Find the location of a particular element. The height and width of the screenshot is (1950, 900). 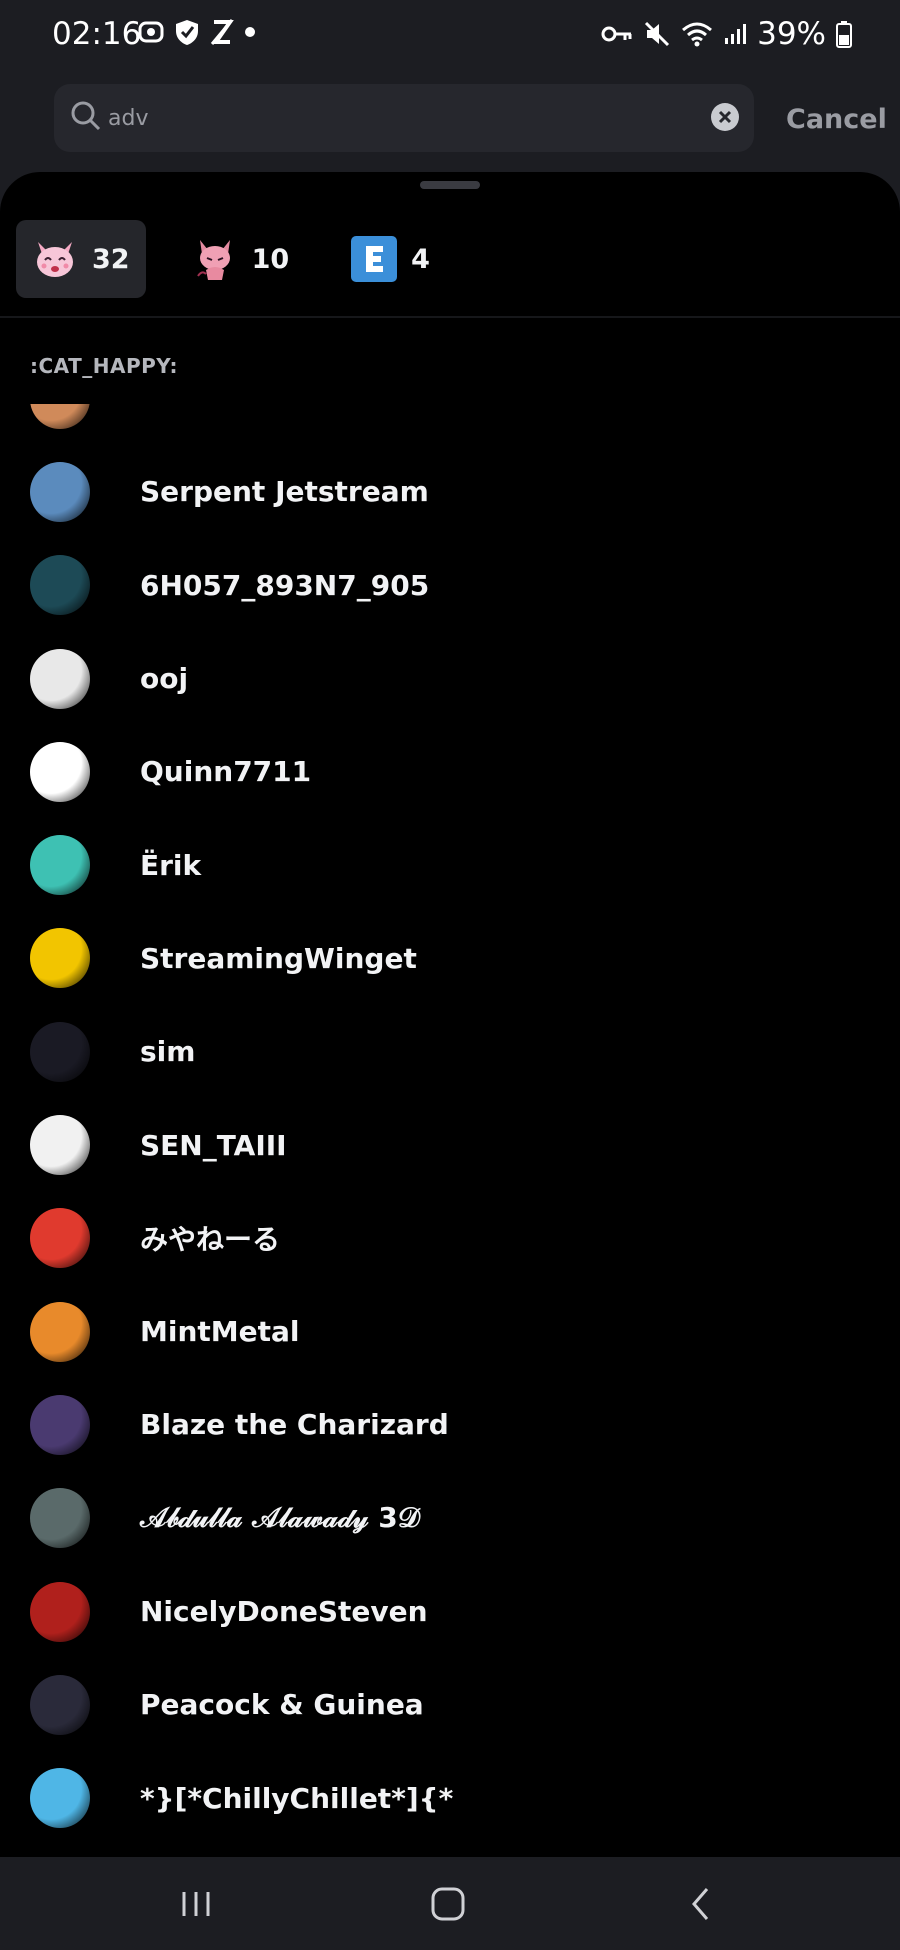

user-row: NicelyDoneSteven is located at coordinates (450, 1611).